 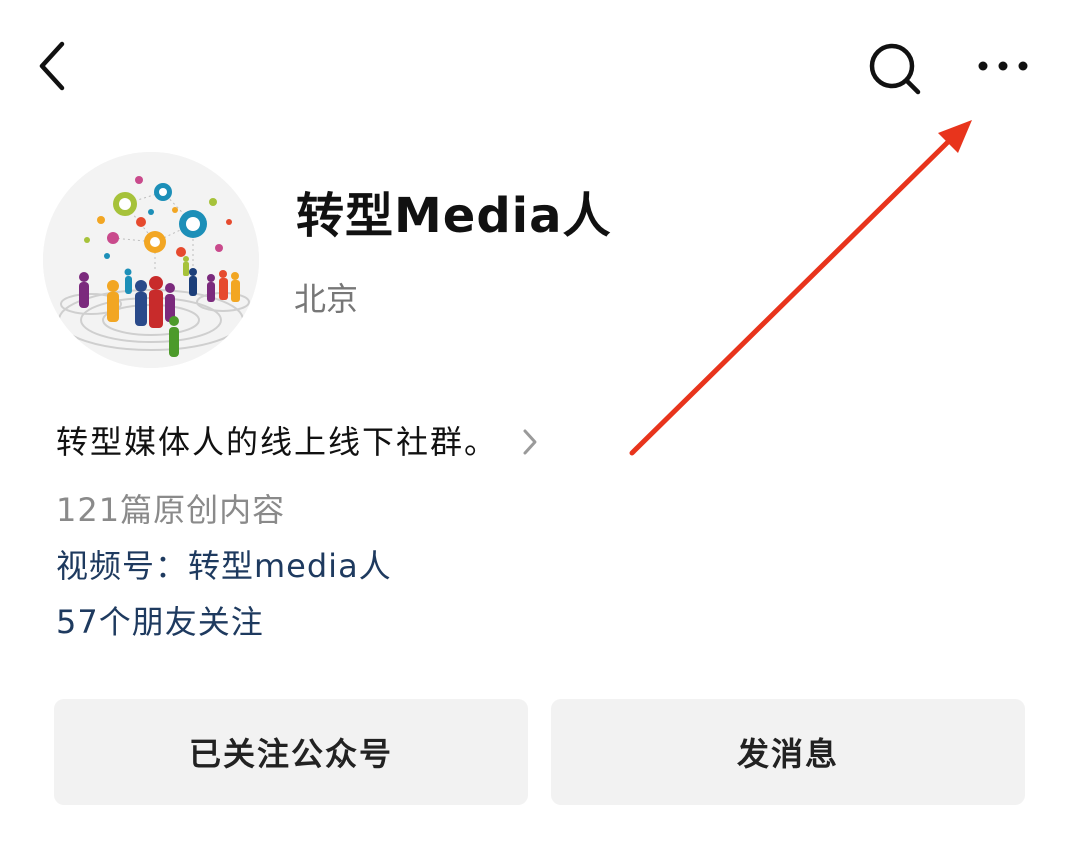 What do you see at coordinates (171, 510) in the screenshot?
I see `original-article-count: 121篇原创内容` at bounding box center [171, 510].